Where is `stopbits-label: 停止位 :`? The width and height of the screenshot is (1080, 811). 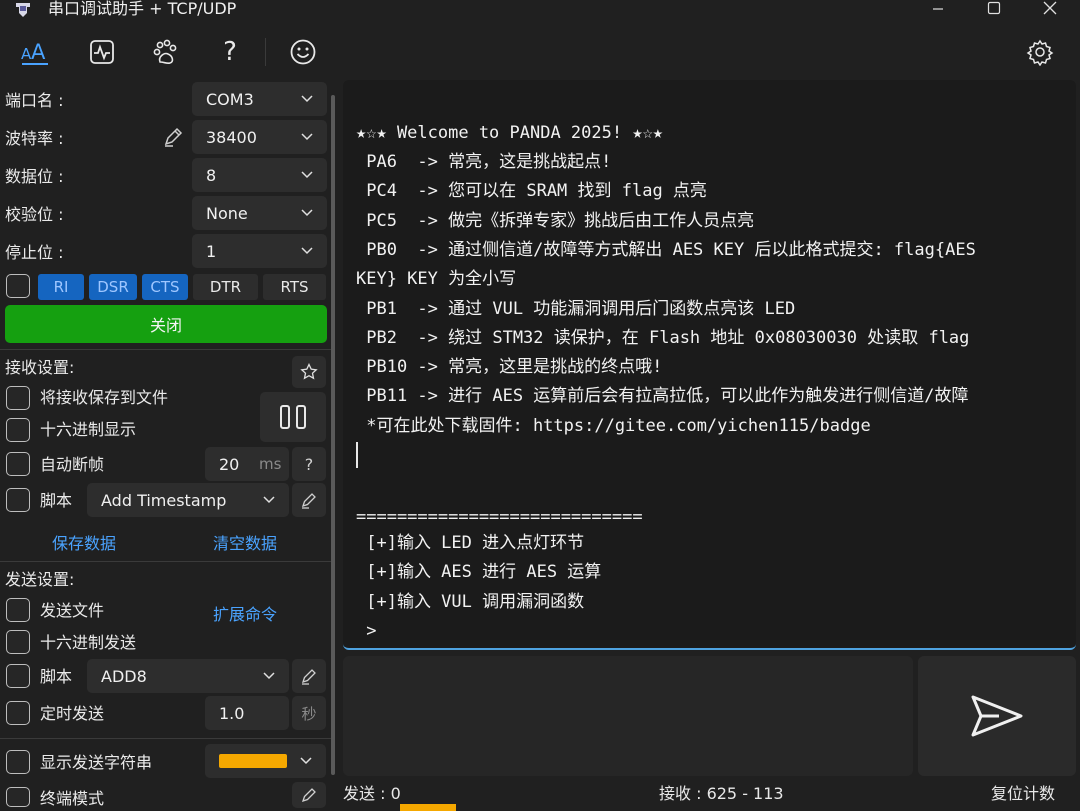 stopbits-label: 停止位 : is located at coordinates (34, 252).